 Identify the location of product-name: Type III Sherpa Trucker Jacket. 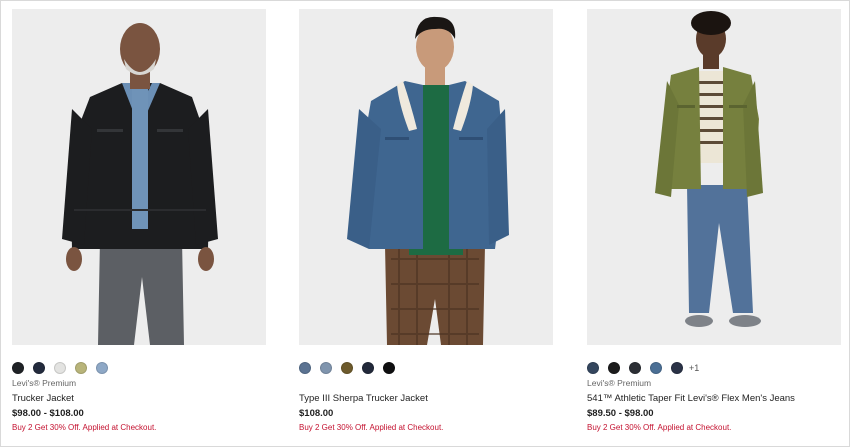
(426, 399).